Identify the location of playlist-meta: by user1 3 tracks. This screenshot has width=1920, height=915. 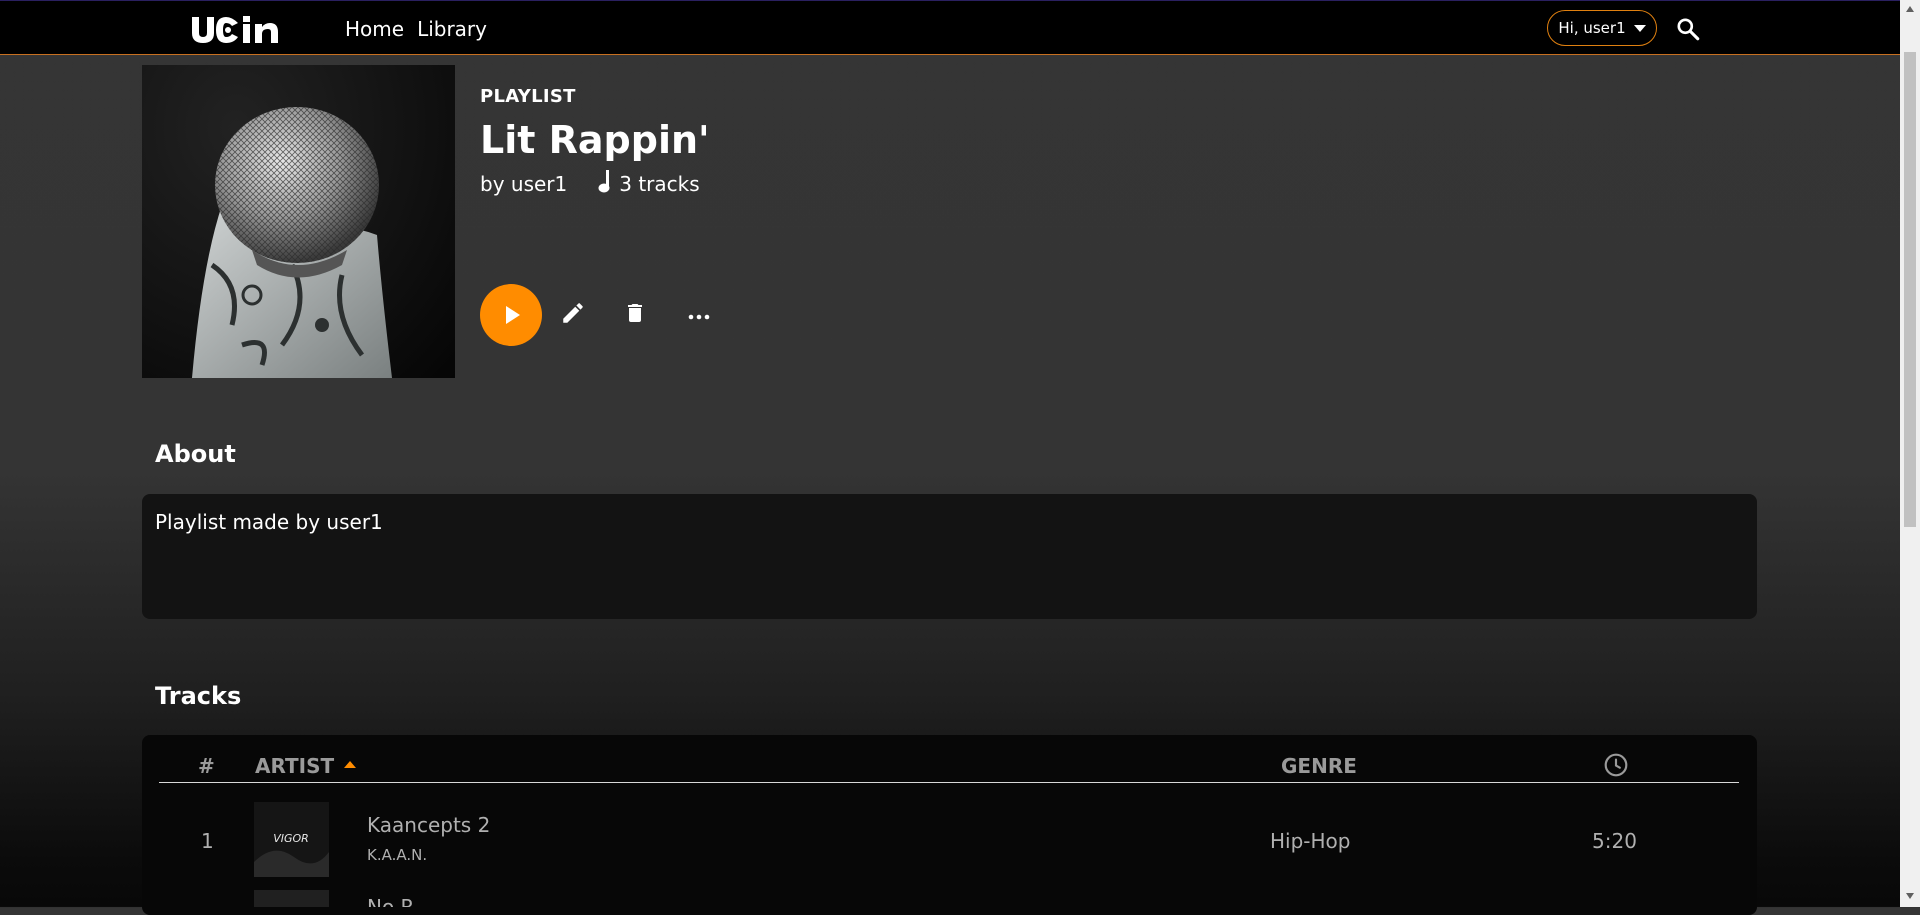
(590, 183).